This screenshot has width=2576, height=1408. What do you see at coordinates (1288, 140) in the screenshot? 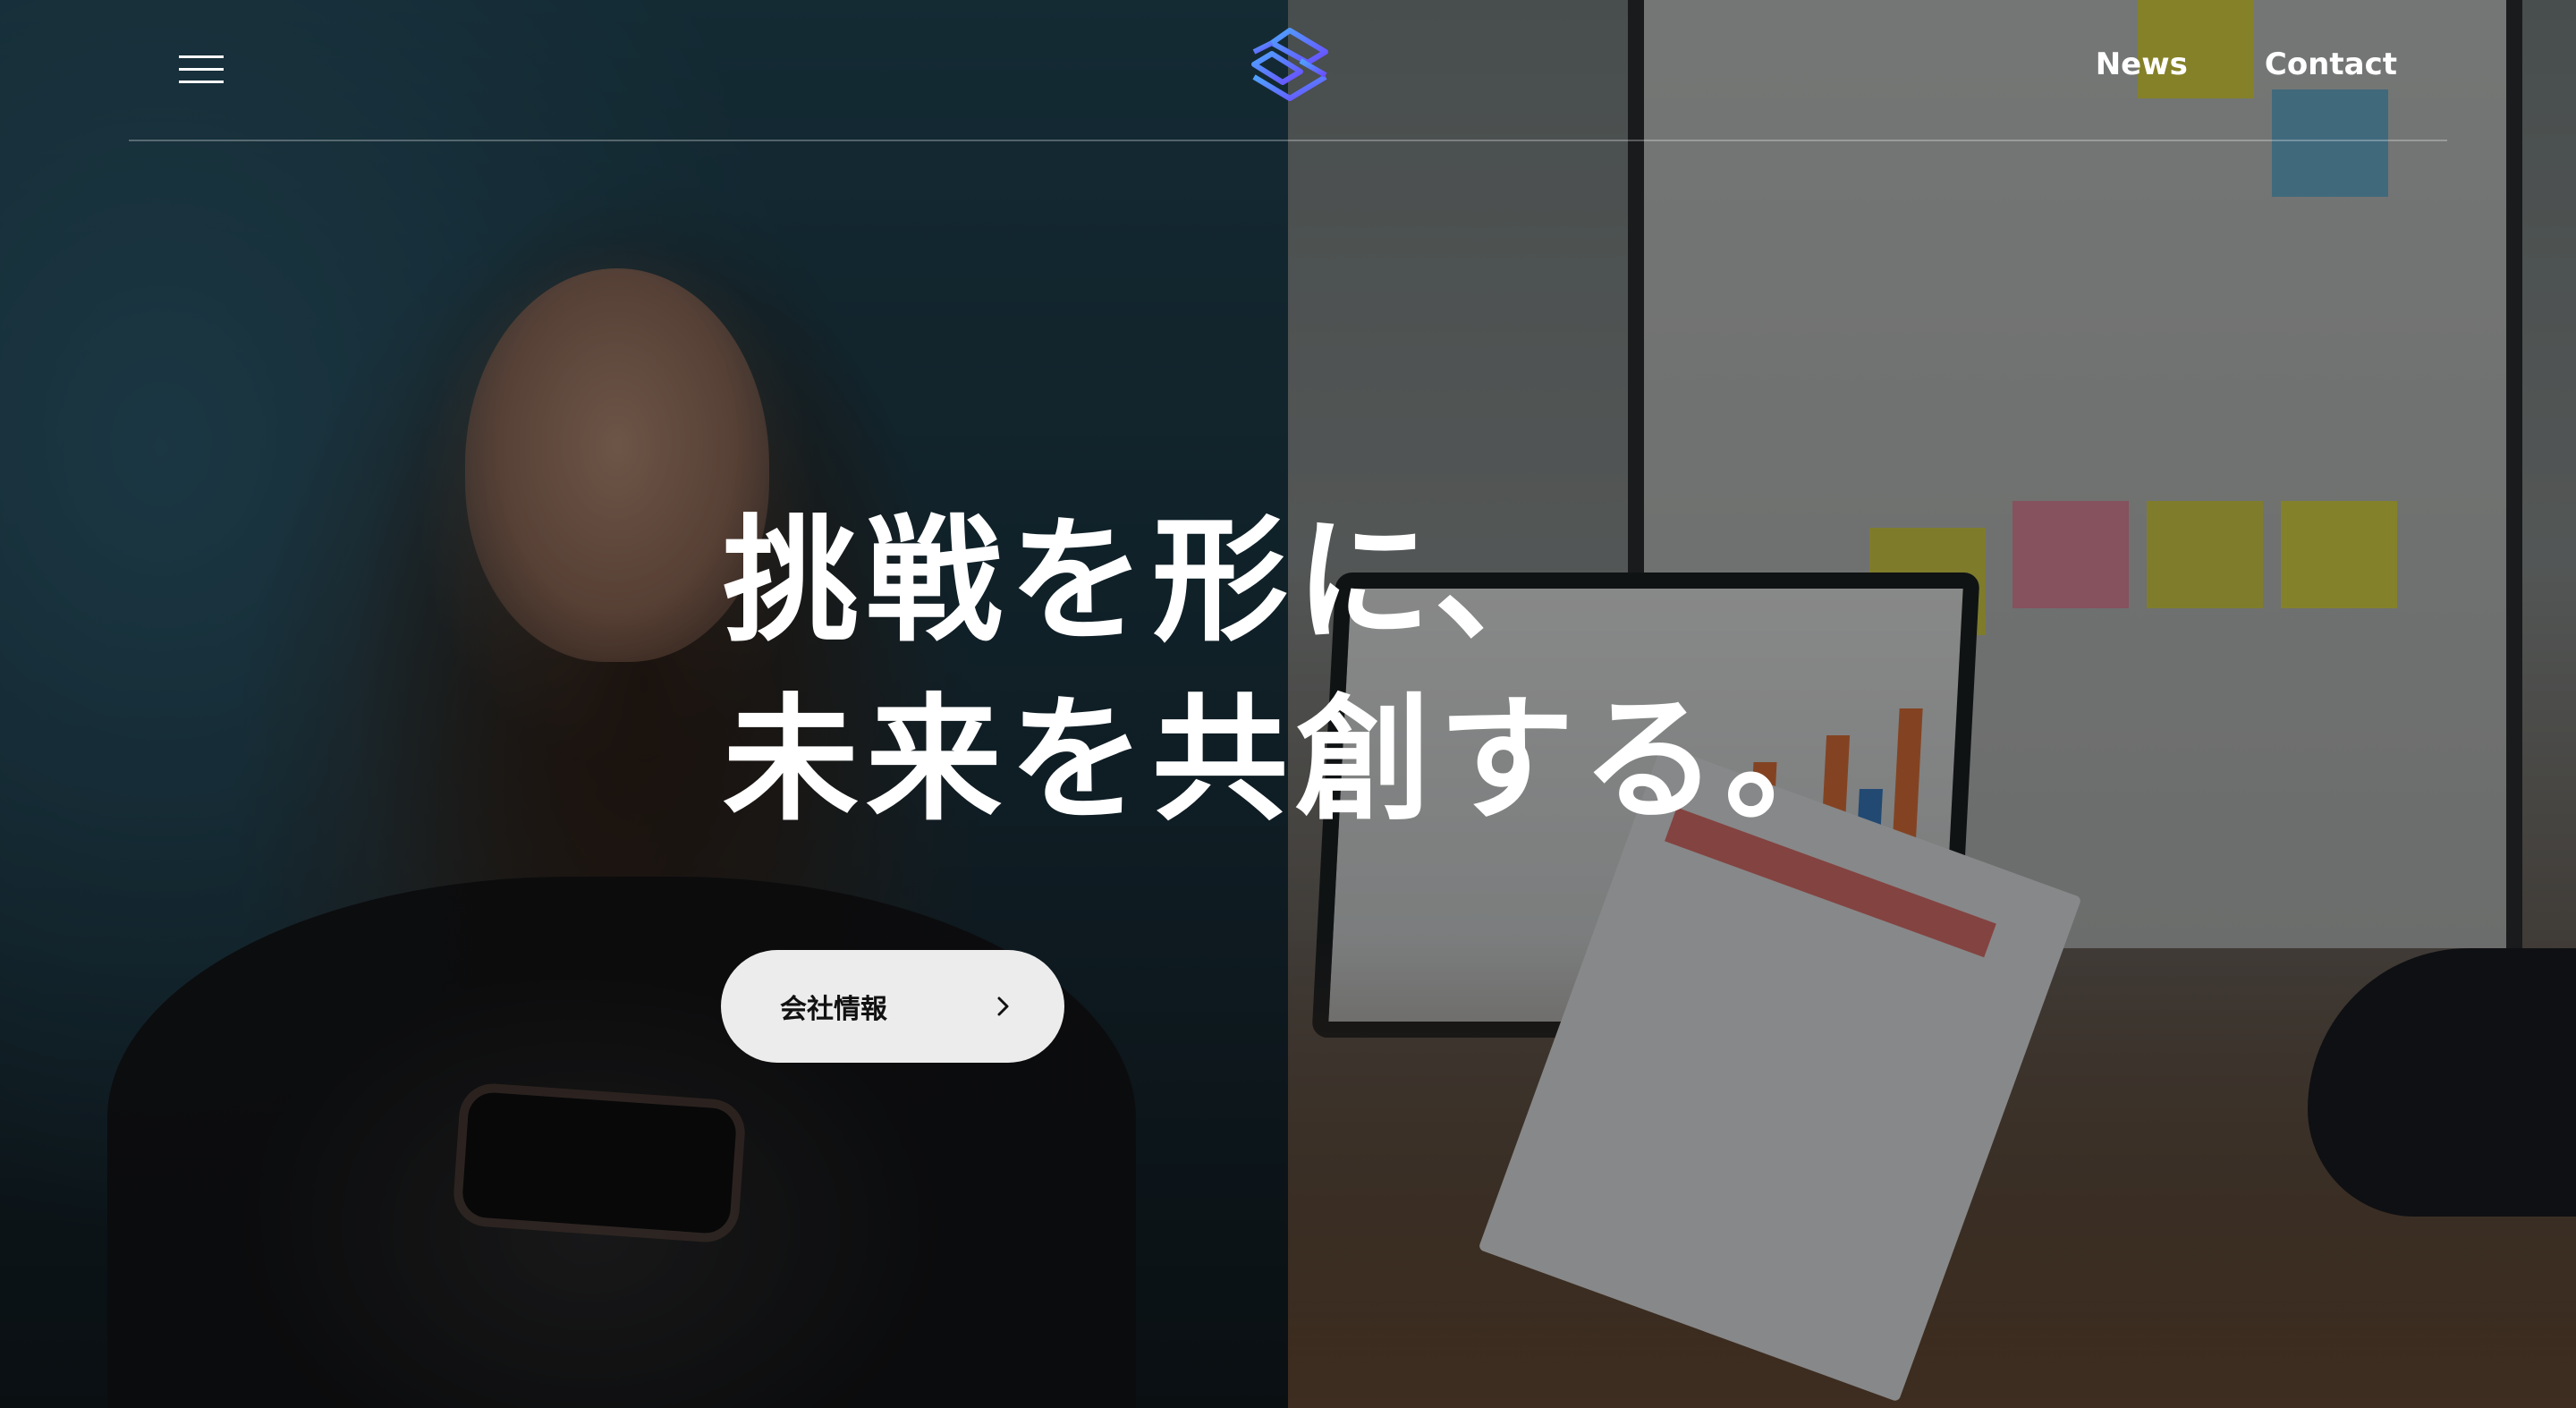
I see `header-divider` at bounding box center [1288, 140].